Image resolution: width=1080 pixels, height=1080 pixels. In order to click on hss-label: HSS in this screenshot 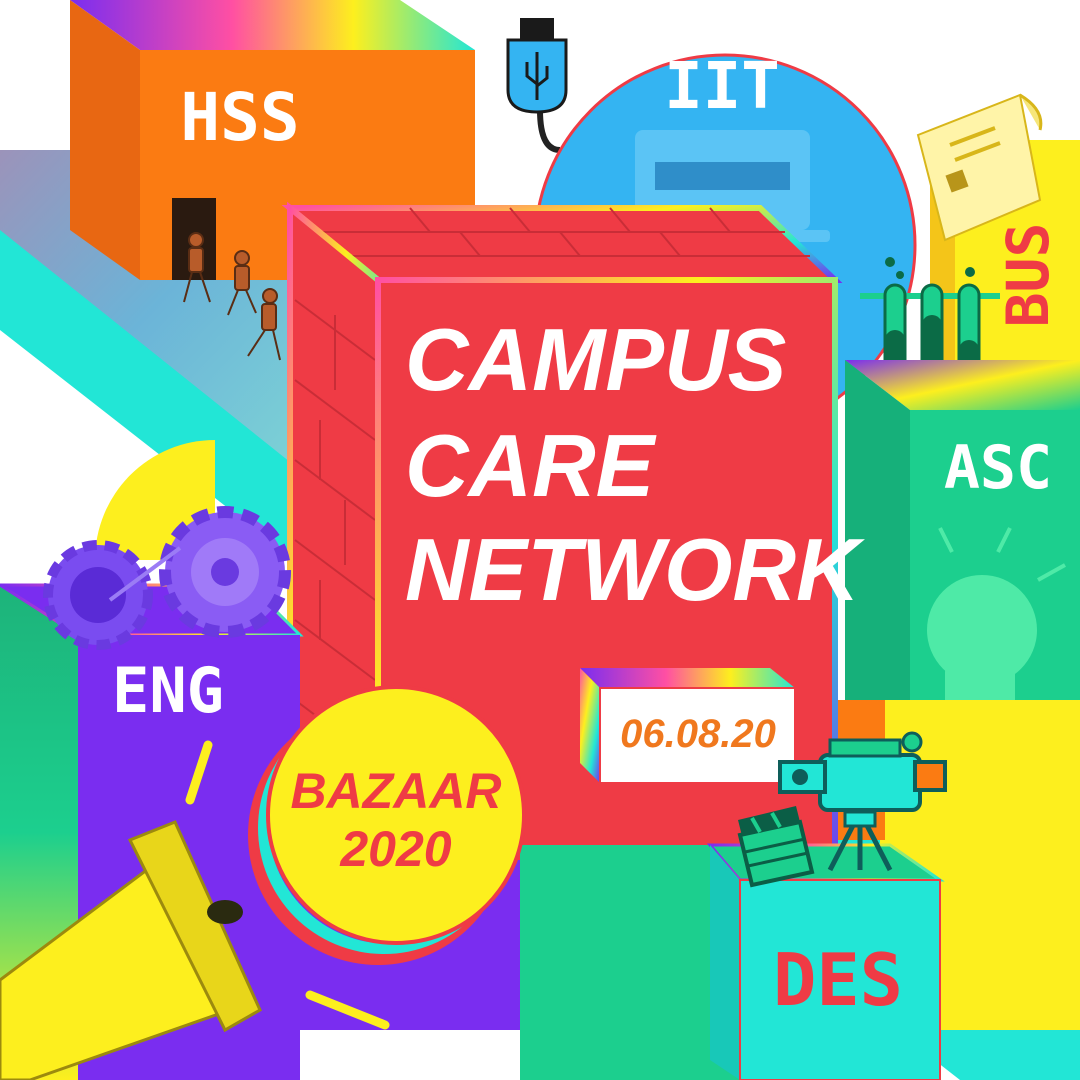, I will do `click(239, 117)`.